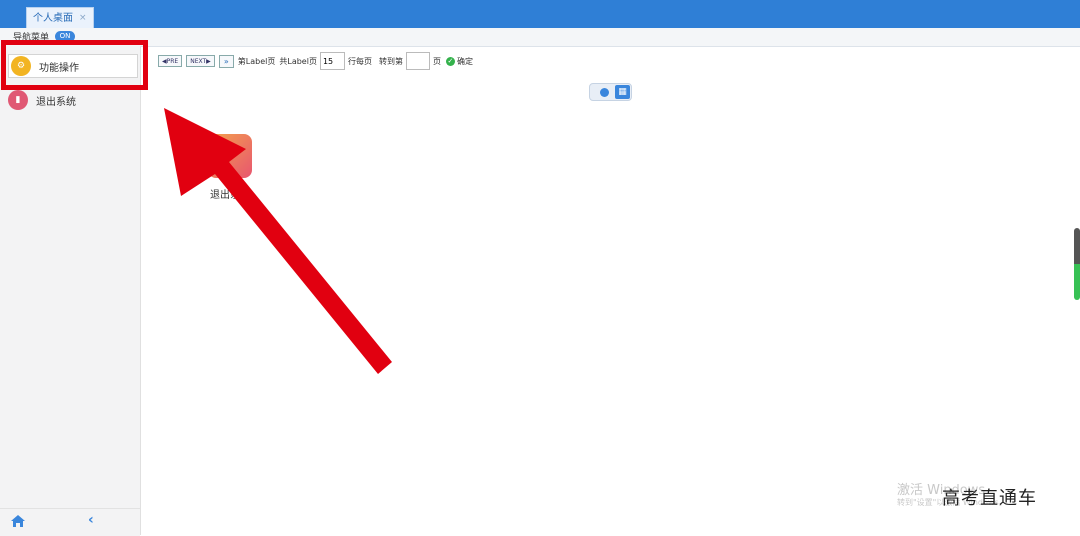  Describe the element at coordinates (604, 92) in the screenshot. I see `list-view-icon` at that location.